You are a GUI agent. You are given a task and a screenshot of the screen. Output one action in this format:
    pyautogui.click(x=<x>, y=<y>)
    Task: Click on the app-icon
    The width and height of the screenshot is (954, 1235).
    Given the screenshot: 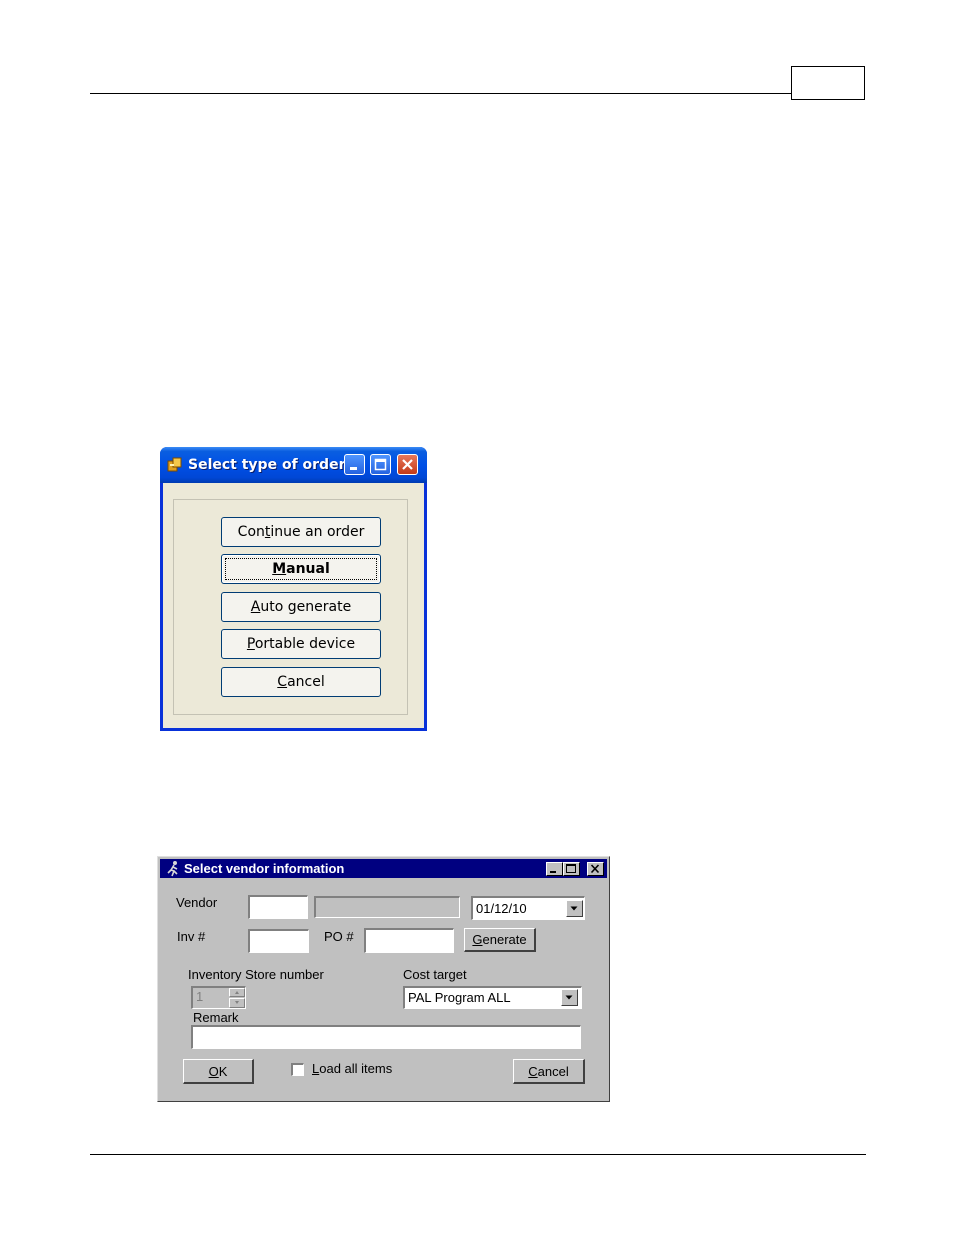 What is the action you would take?
    pyautogui.click(x=174, y=464)
    